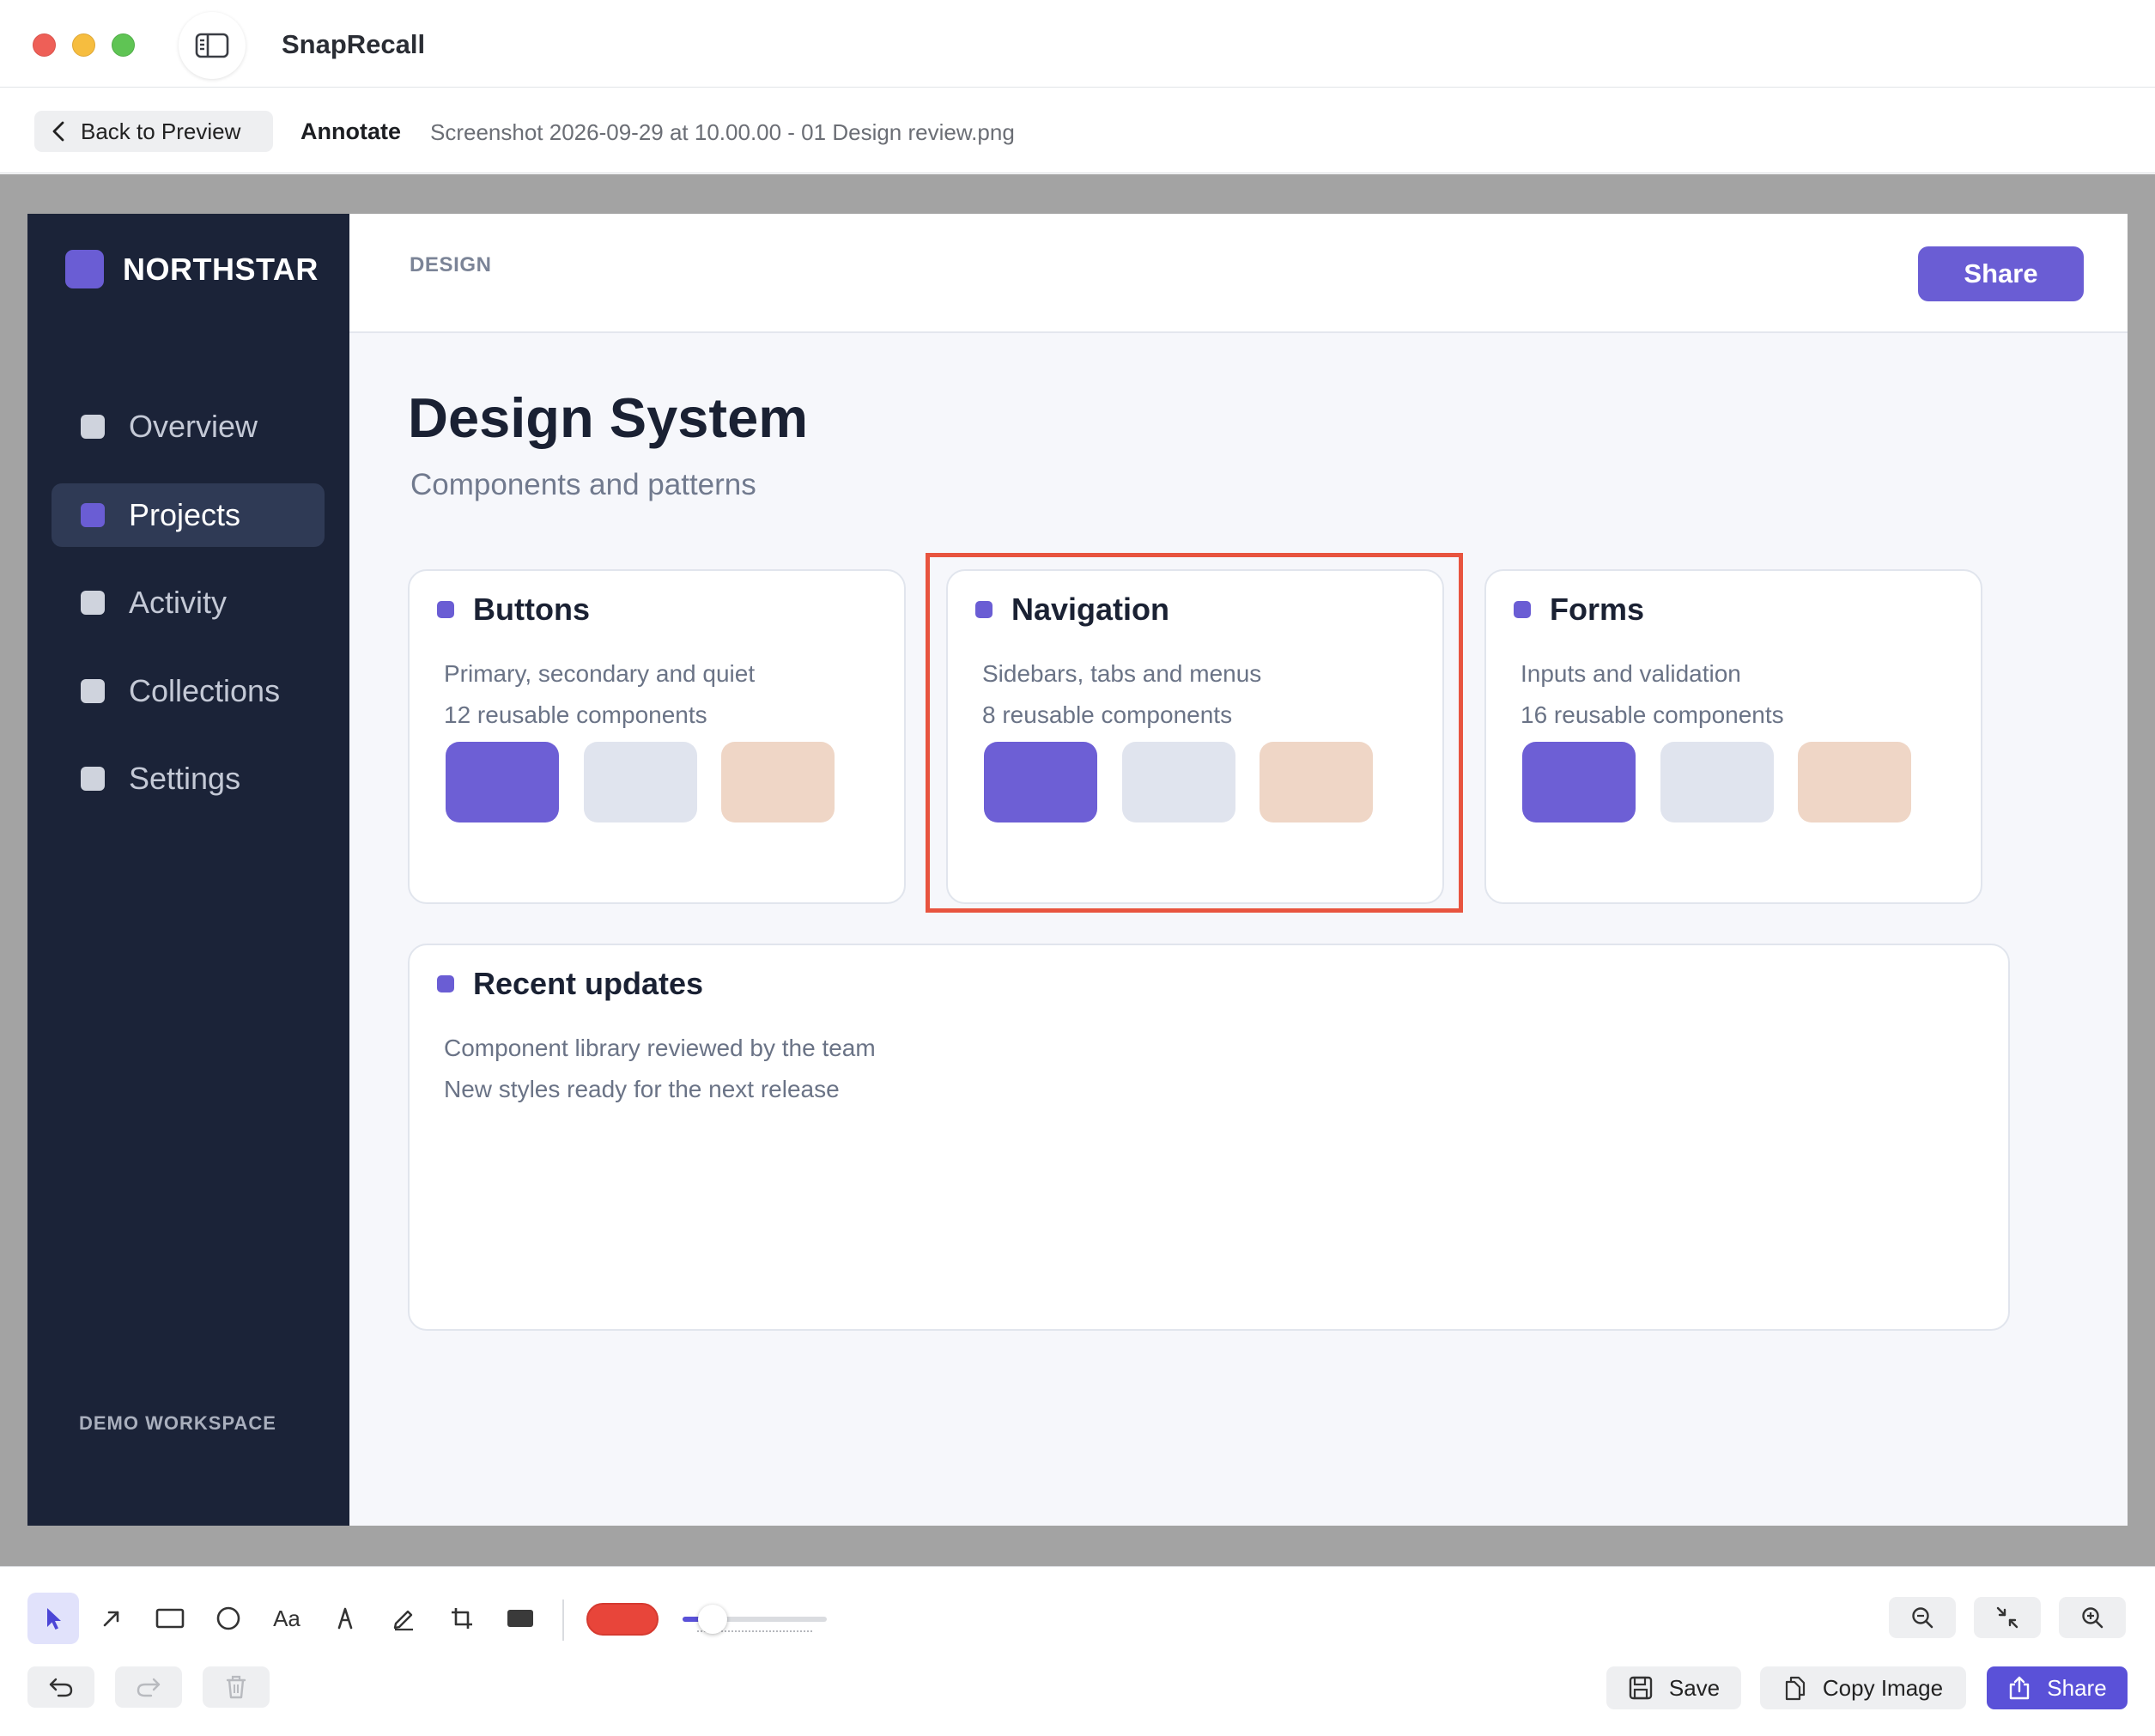 The width and height of the screenshot is (2155, 1736). I want to click on redact-icon, so click(520, 1618).